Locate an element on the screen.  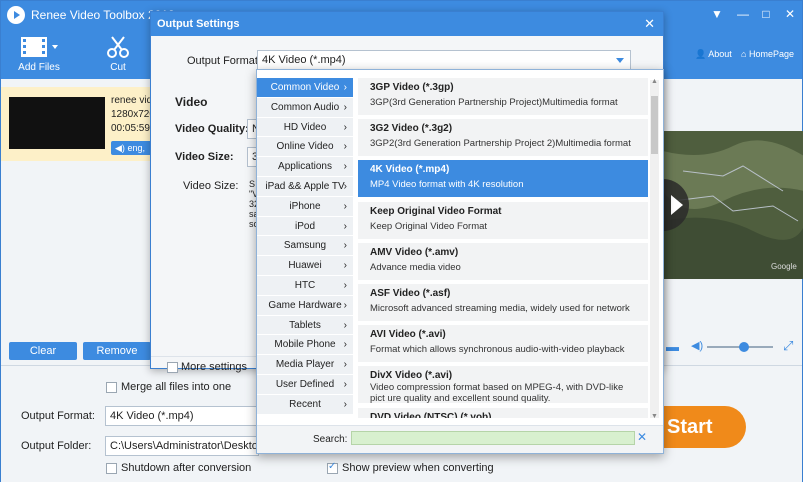
volume-icon: ◀) is located at coordinates (697, 345).